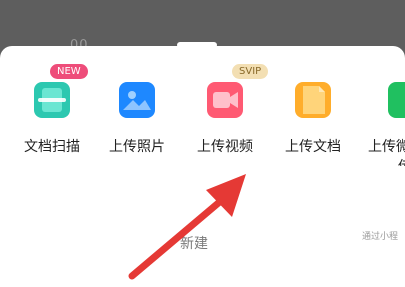 This screenshot has height=287, width=405. I want to click on upload-option-wechat: 上传微 传, so click(383, 106).